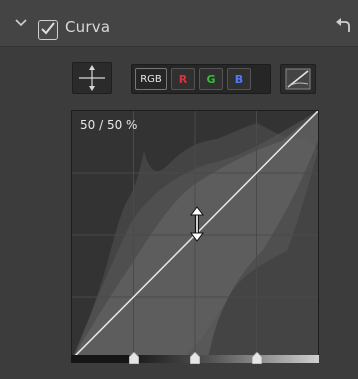 This screenshot has width=358, height=379. I want to click on move-crosshair-icon, so click(92, 78).